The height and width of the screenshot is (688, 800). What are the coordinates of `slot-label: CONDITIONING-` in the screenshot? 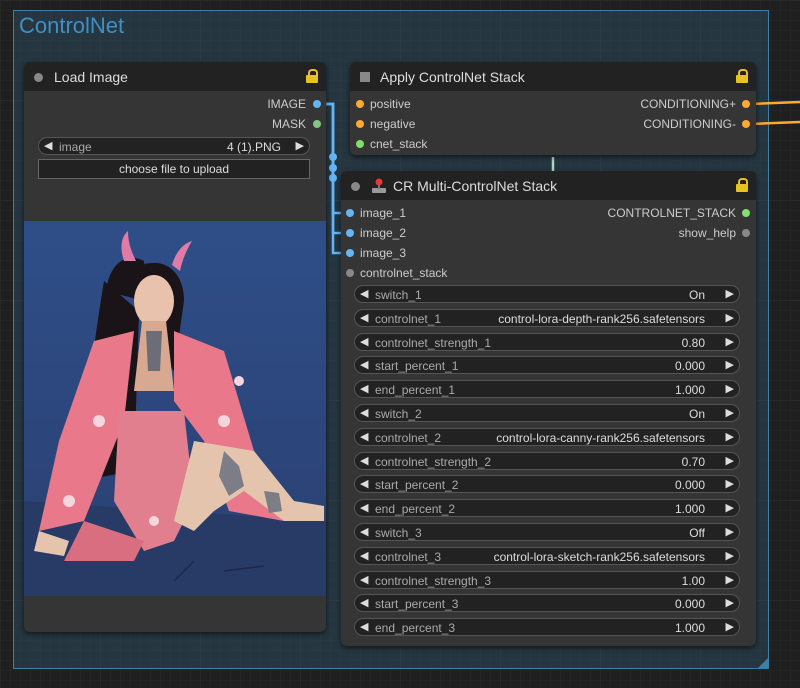 It's located at (689, 124).